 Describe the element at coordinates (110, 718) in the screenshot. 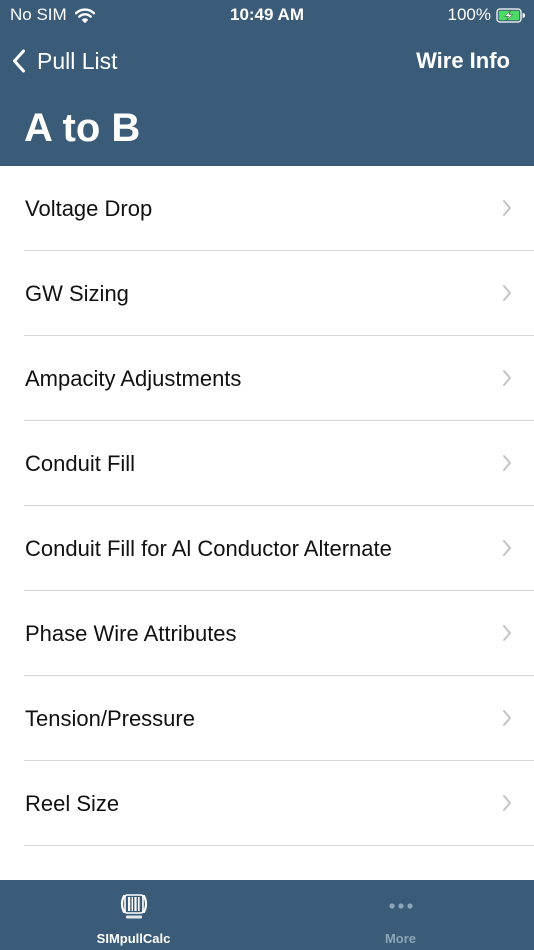

I see `menu-item-label: Tension/Pressure` at that location.